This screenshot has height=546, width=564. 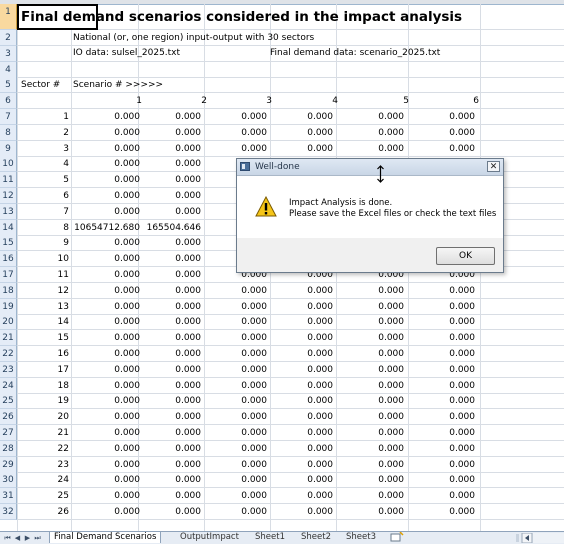 What do you see at coordinates (8, 322) in the screenshot?
I see `row-header: 20` at bounding box center [8, 322].